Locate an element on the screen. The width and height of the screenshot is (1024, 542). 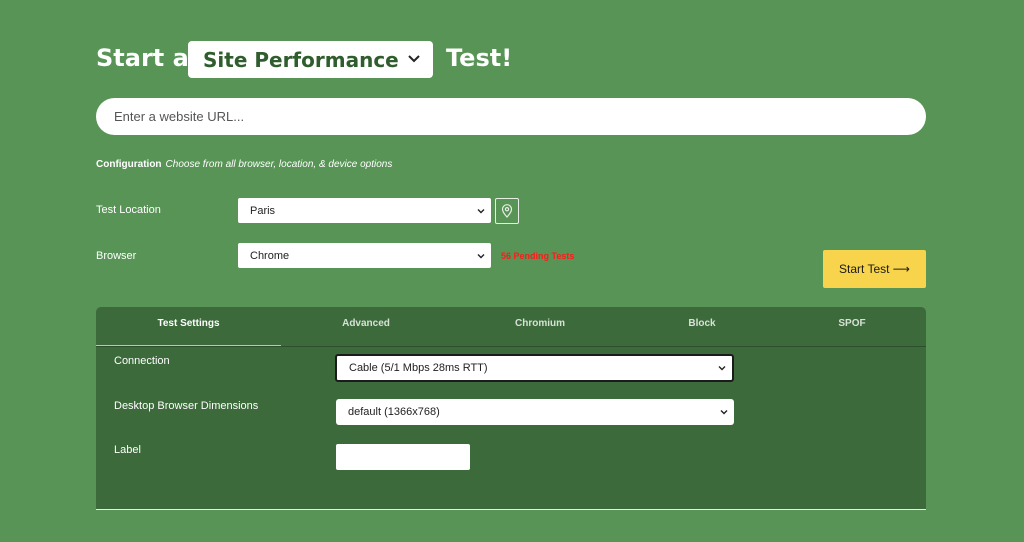
dimensions-select: default (1366x768) is located at coordinates (535, 412).